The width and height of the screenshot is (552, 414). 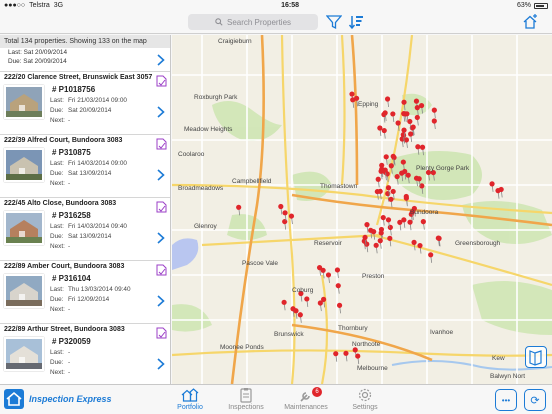 I want to click on map-label: Roxburgh Park, so click(x=216, y=97).